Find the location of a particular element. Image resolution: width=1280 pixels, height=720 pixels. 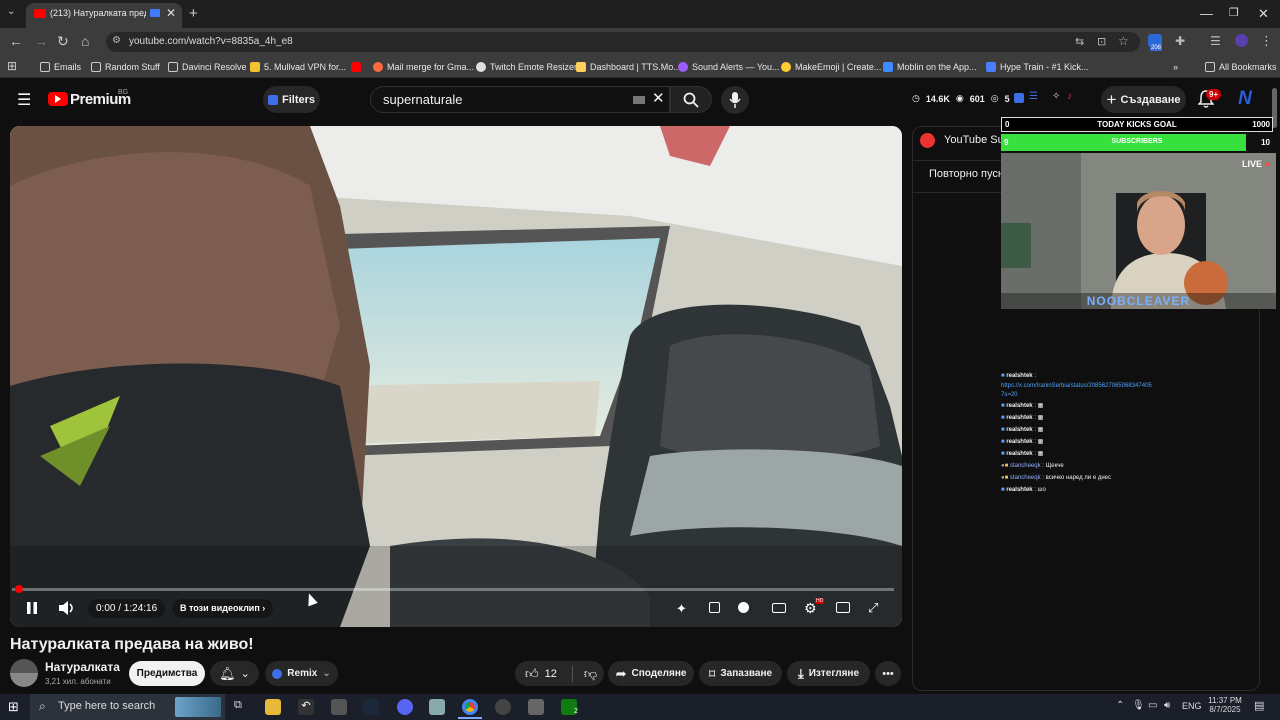

obs-icon is located at coordinates (503, 707).